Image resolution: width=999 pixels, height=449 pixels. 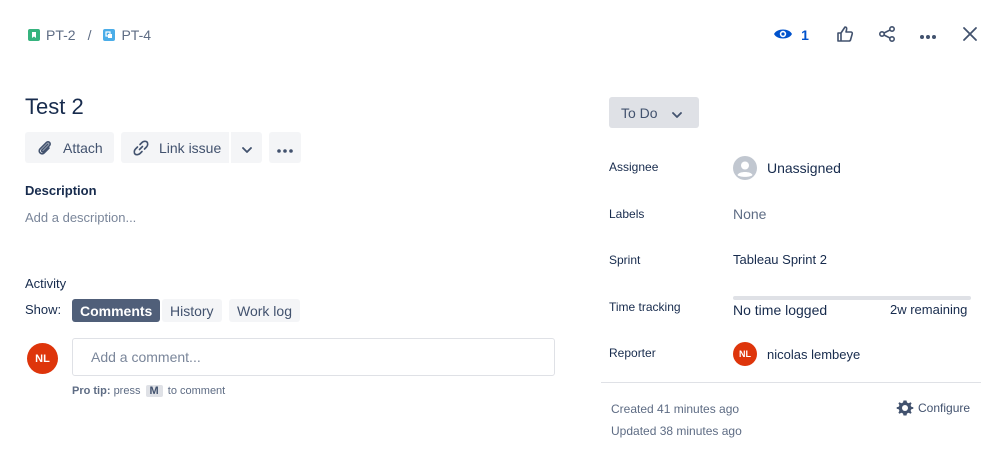 I want to click on time-logged: No time logged, so click(x=780, y=310).